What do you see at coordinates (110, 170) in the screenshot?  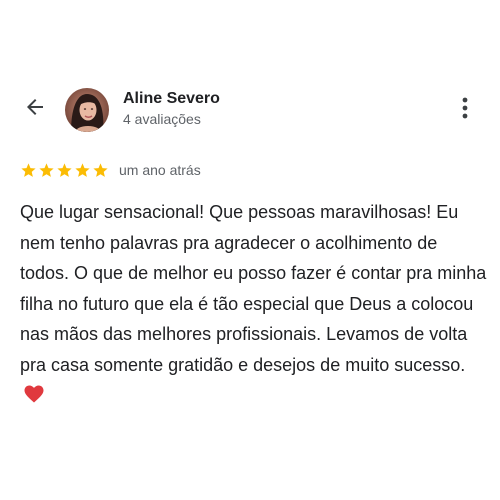 I see `rating-row: um ano atrás` at bounding box center [110, 170].